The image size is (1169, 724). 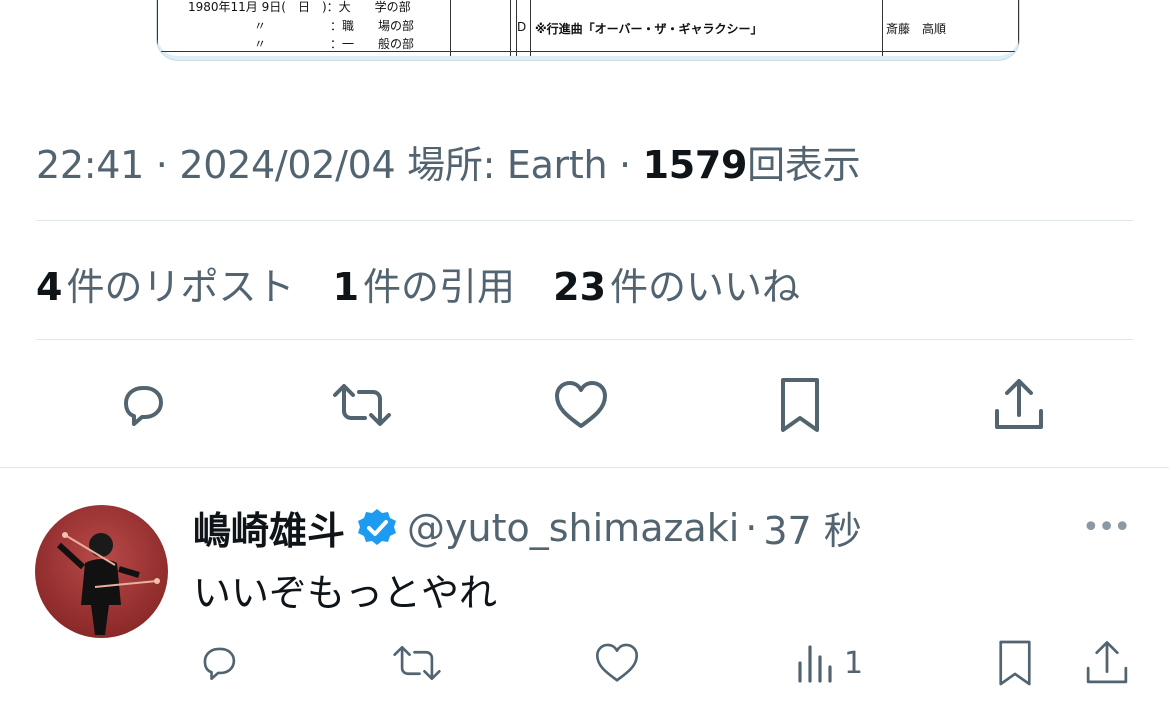 I want to click on user-handle: @yuto_shimazaki, so click(x=573, y=528).